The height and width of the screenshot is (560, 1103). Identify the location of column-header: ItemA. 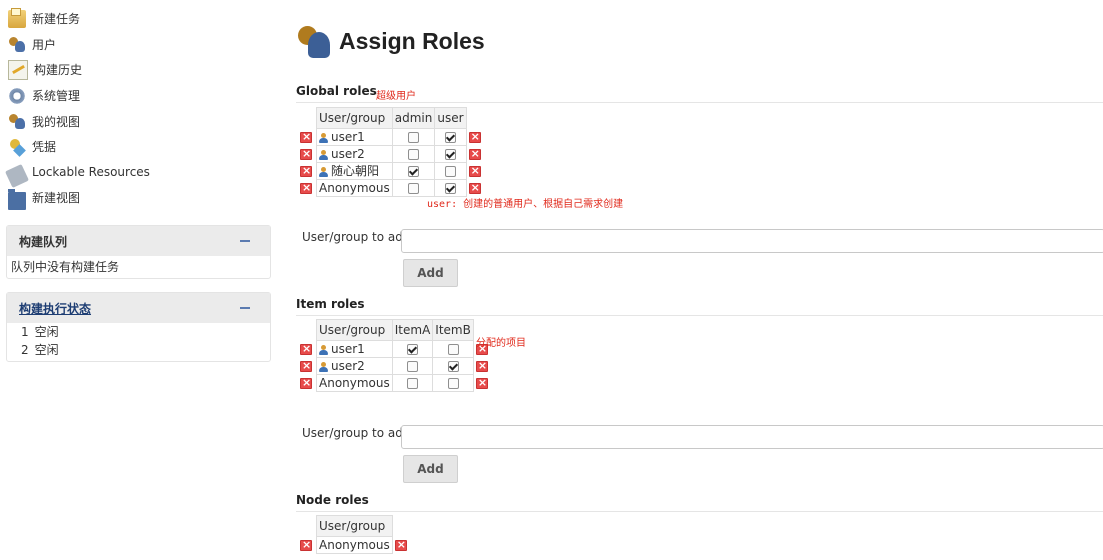
(412, 330).